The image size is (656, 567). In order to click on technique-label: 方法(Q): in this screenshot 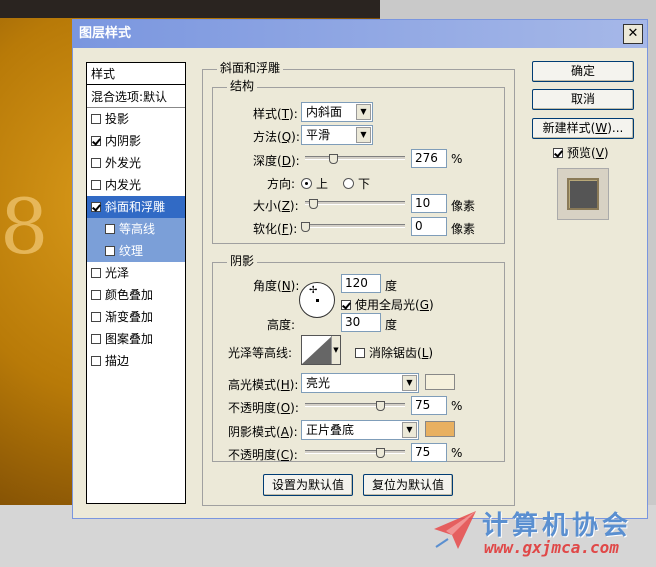, I will do `click(276, 137)`.